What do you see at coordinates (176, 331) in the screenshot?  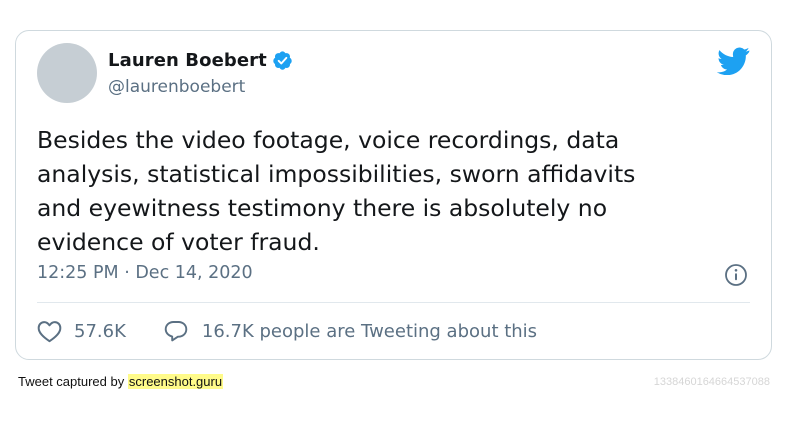 I see `speech-bubble-icon` at bounding box center [176, 331].